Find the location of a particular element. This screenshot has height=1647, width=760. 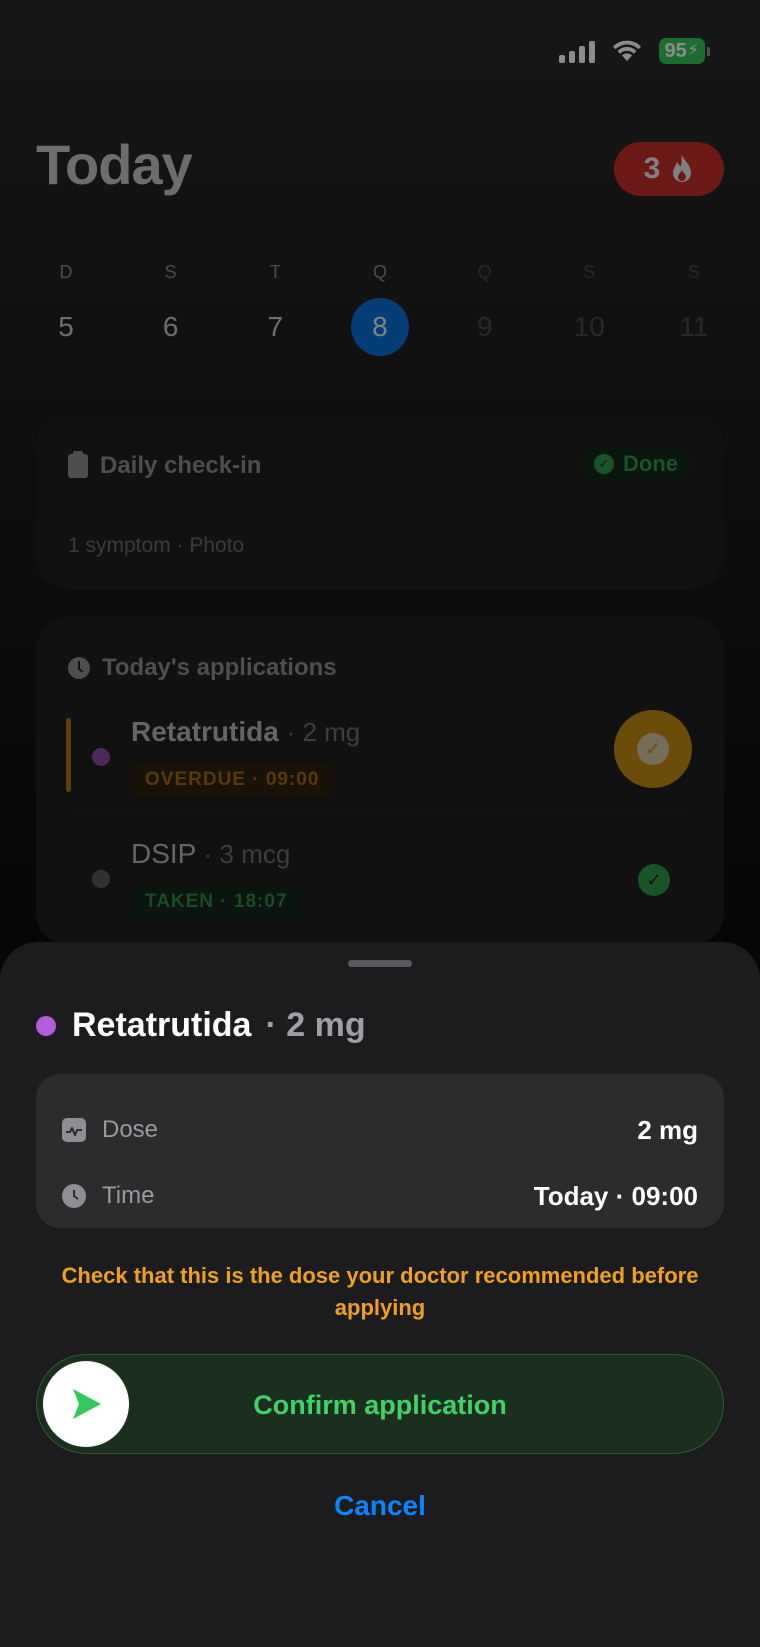

time-label: Time is located at coordinates (128, 1195).